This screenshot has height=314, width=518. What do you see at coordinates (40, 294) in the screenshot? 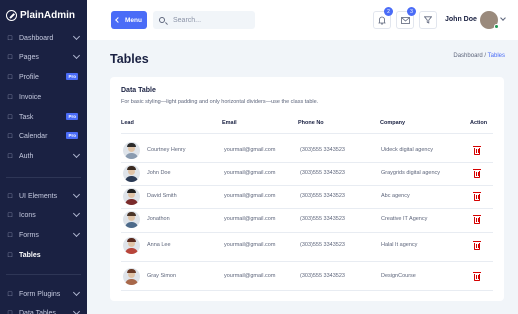
I see `sidebar-item-label: Form Plugins` at bounding box center [40, 294].